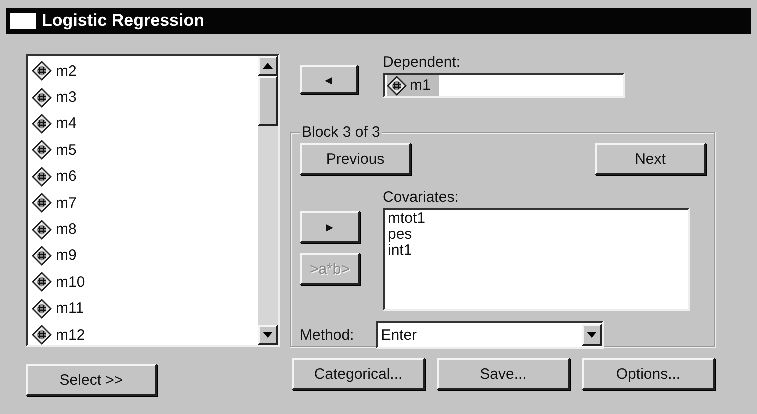  What do you see at coordinates (504, 85) in the screenshot?
I see `dependent-field: m1` at bounding box center [504, 85].